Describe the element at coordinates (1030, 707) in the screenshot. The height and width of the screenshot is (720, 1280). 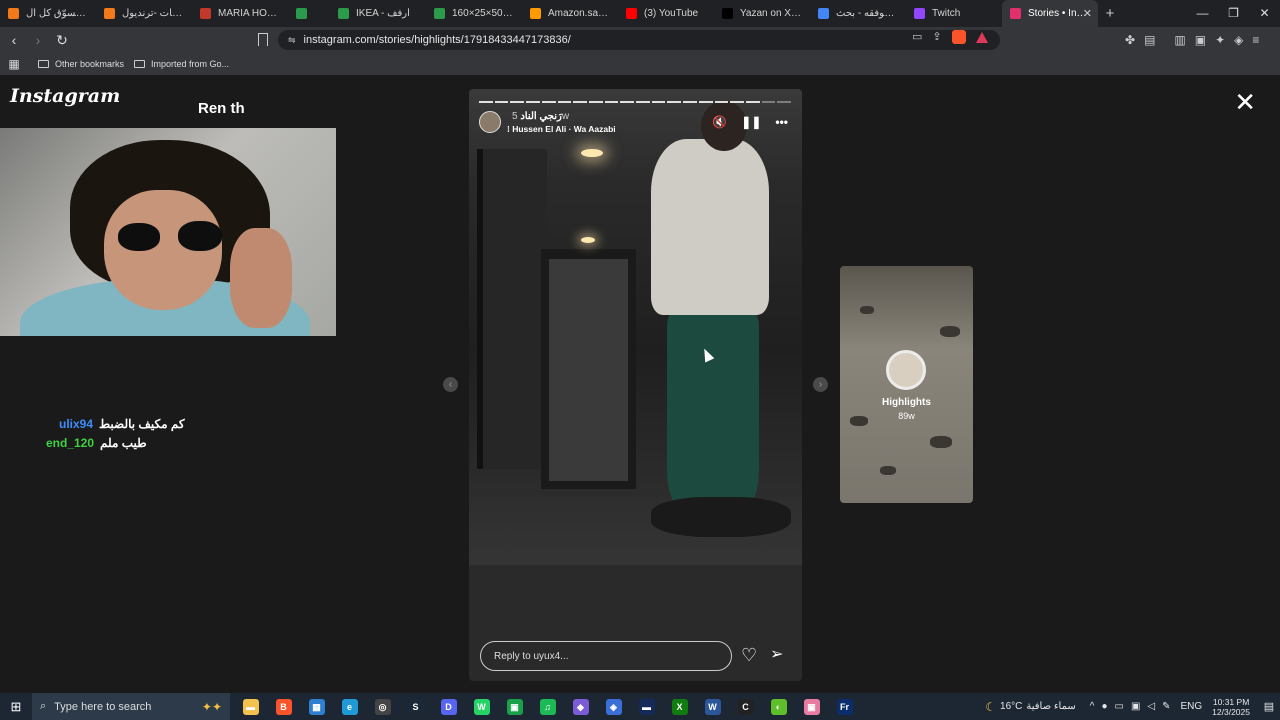
I see `weather-widget: ☾ 16°C سماء صافية` at that location.